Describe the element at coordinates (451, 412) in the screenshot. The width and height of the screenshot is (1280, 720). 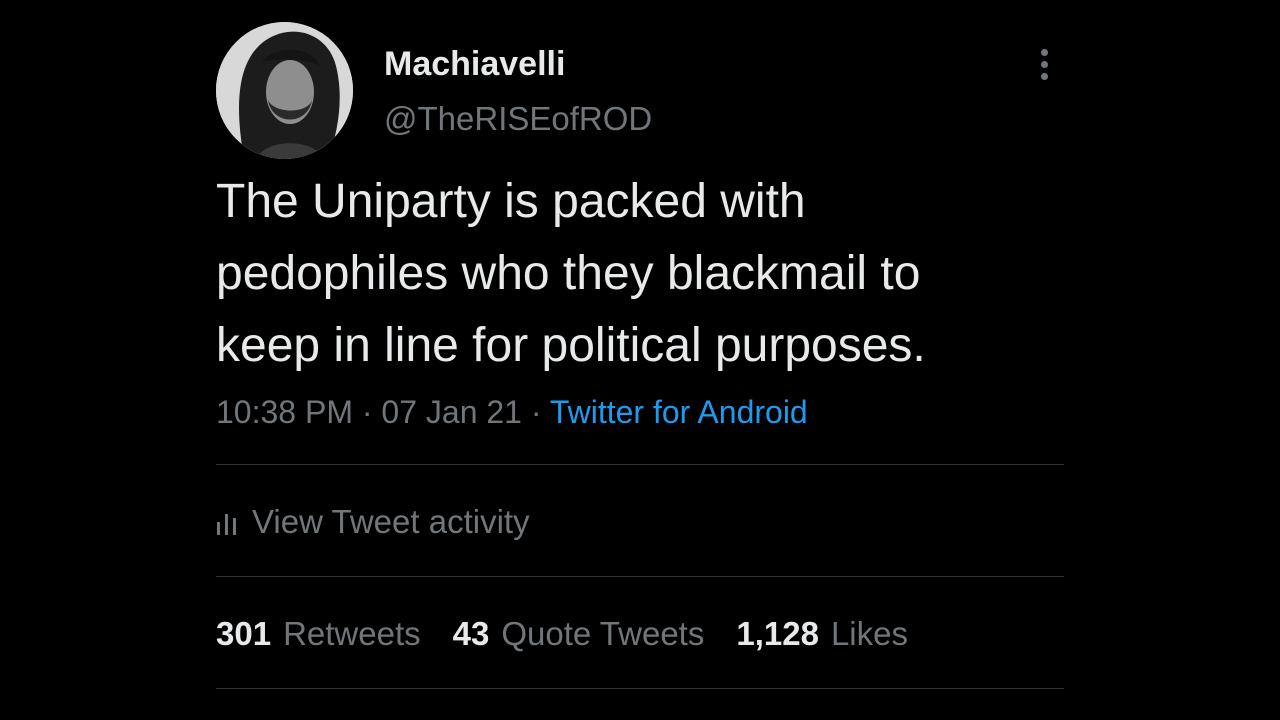
I see `tweet-date: 07 Jan 21` at that location.